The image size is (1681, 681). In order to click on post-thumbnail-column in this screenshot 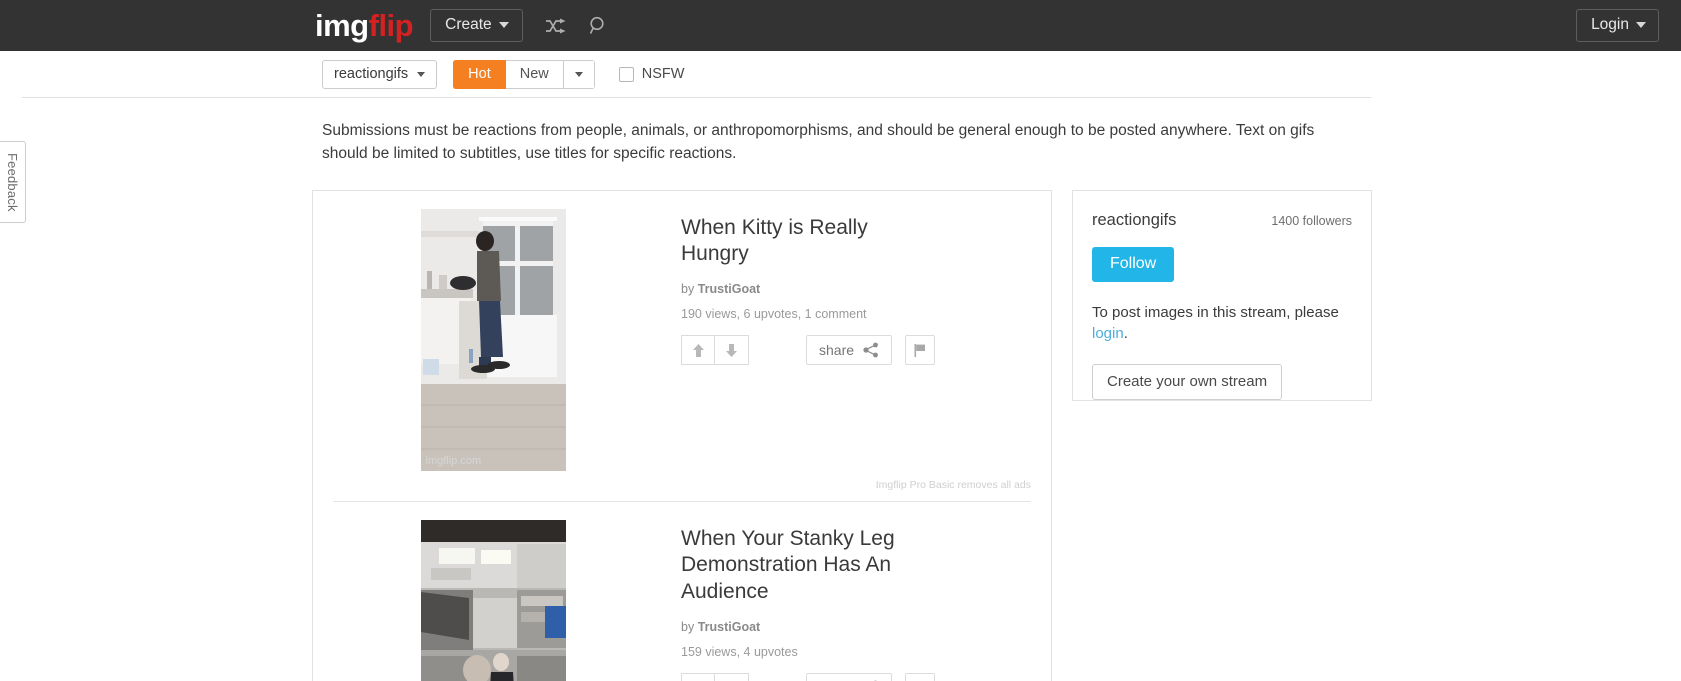, I will do `click(493, 600)`.